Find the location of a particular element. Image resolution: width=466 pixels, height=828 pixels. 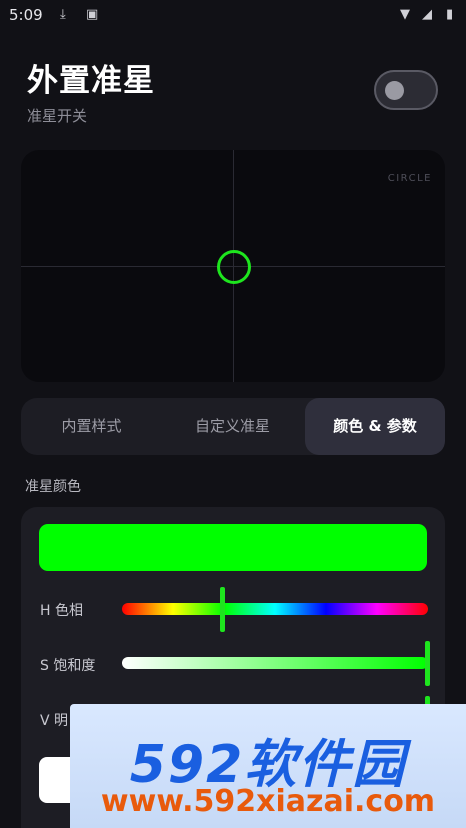

value-label: V 明 is located at coordinates (54, 721).